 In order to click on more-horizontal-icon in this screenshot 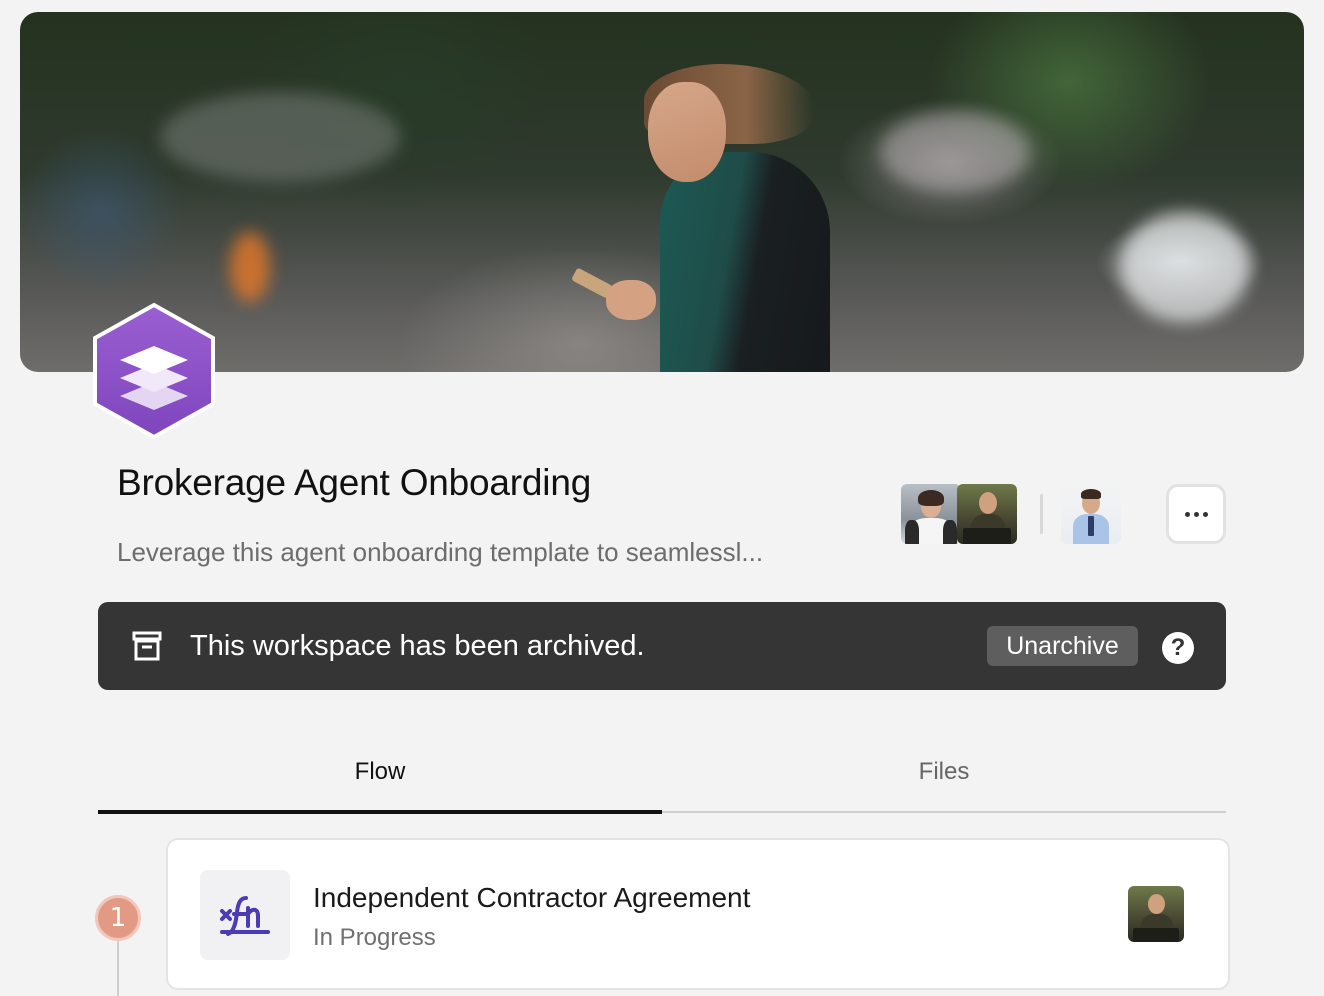, I will do `click(1187, 514)`.